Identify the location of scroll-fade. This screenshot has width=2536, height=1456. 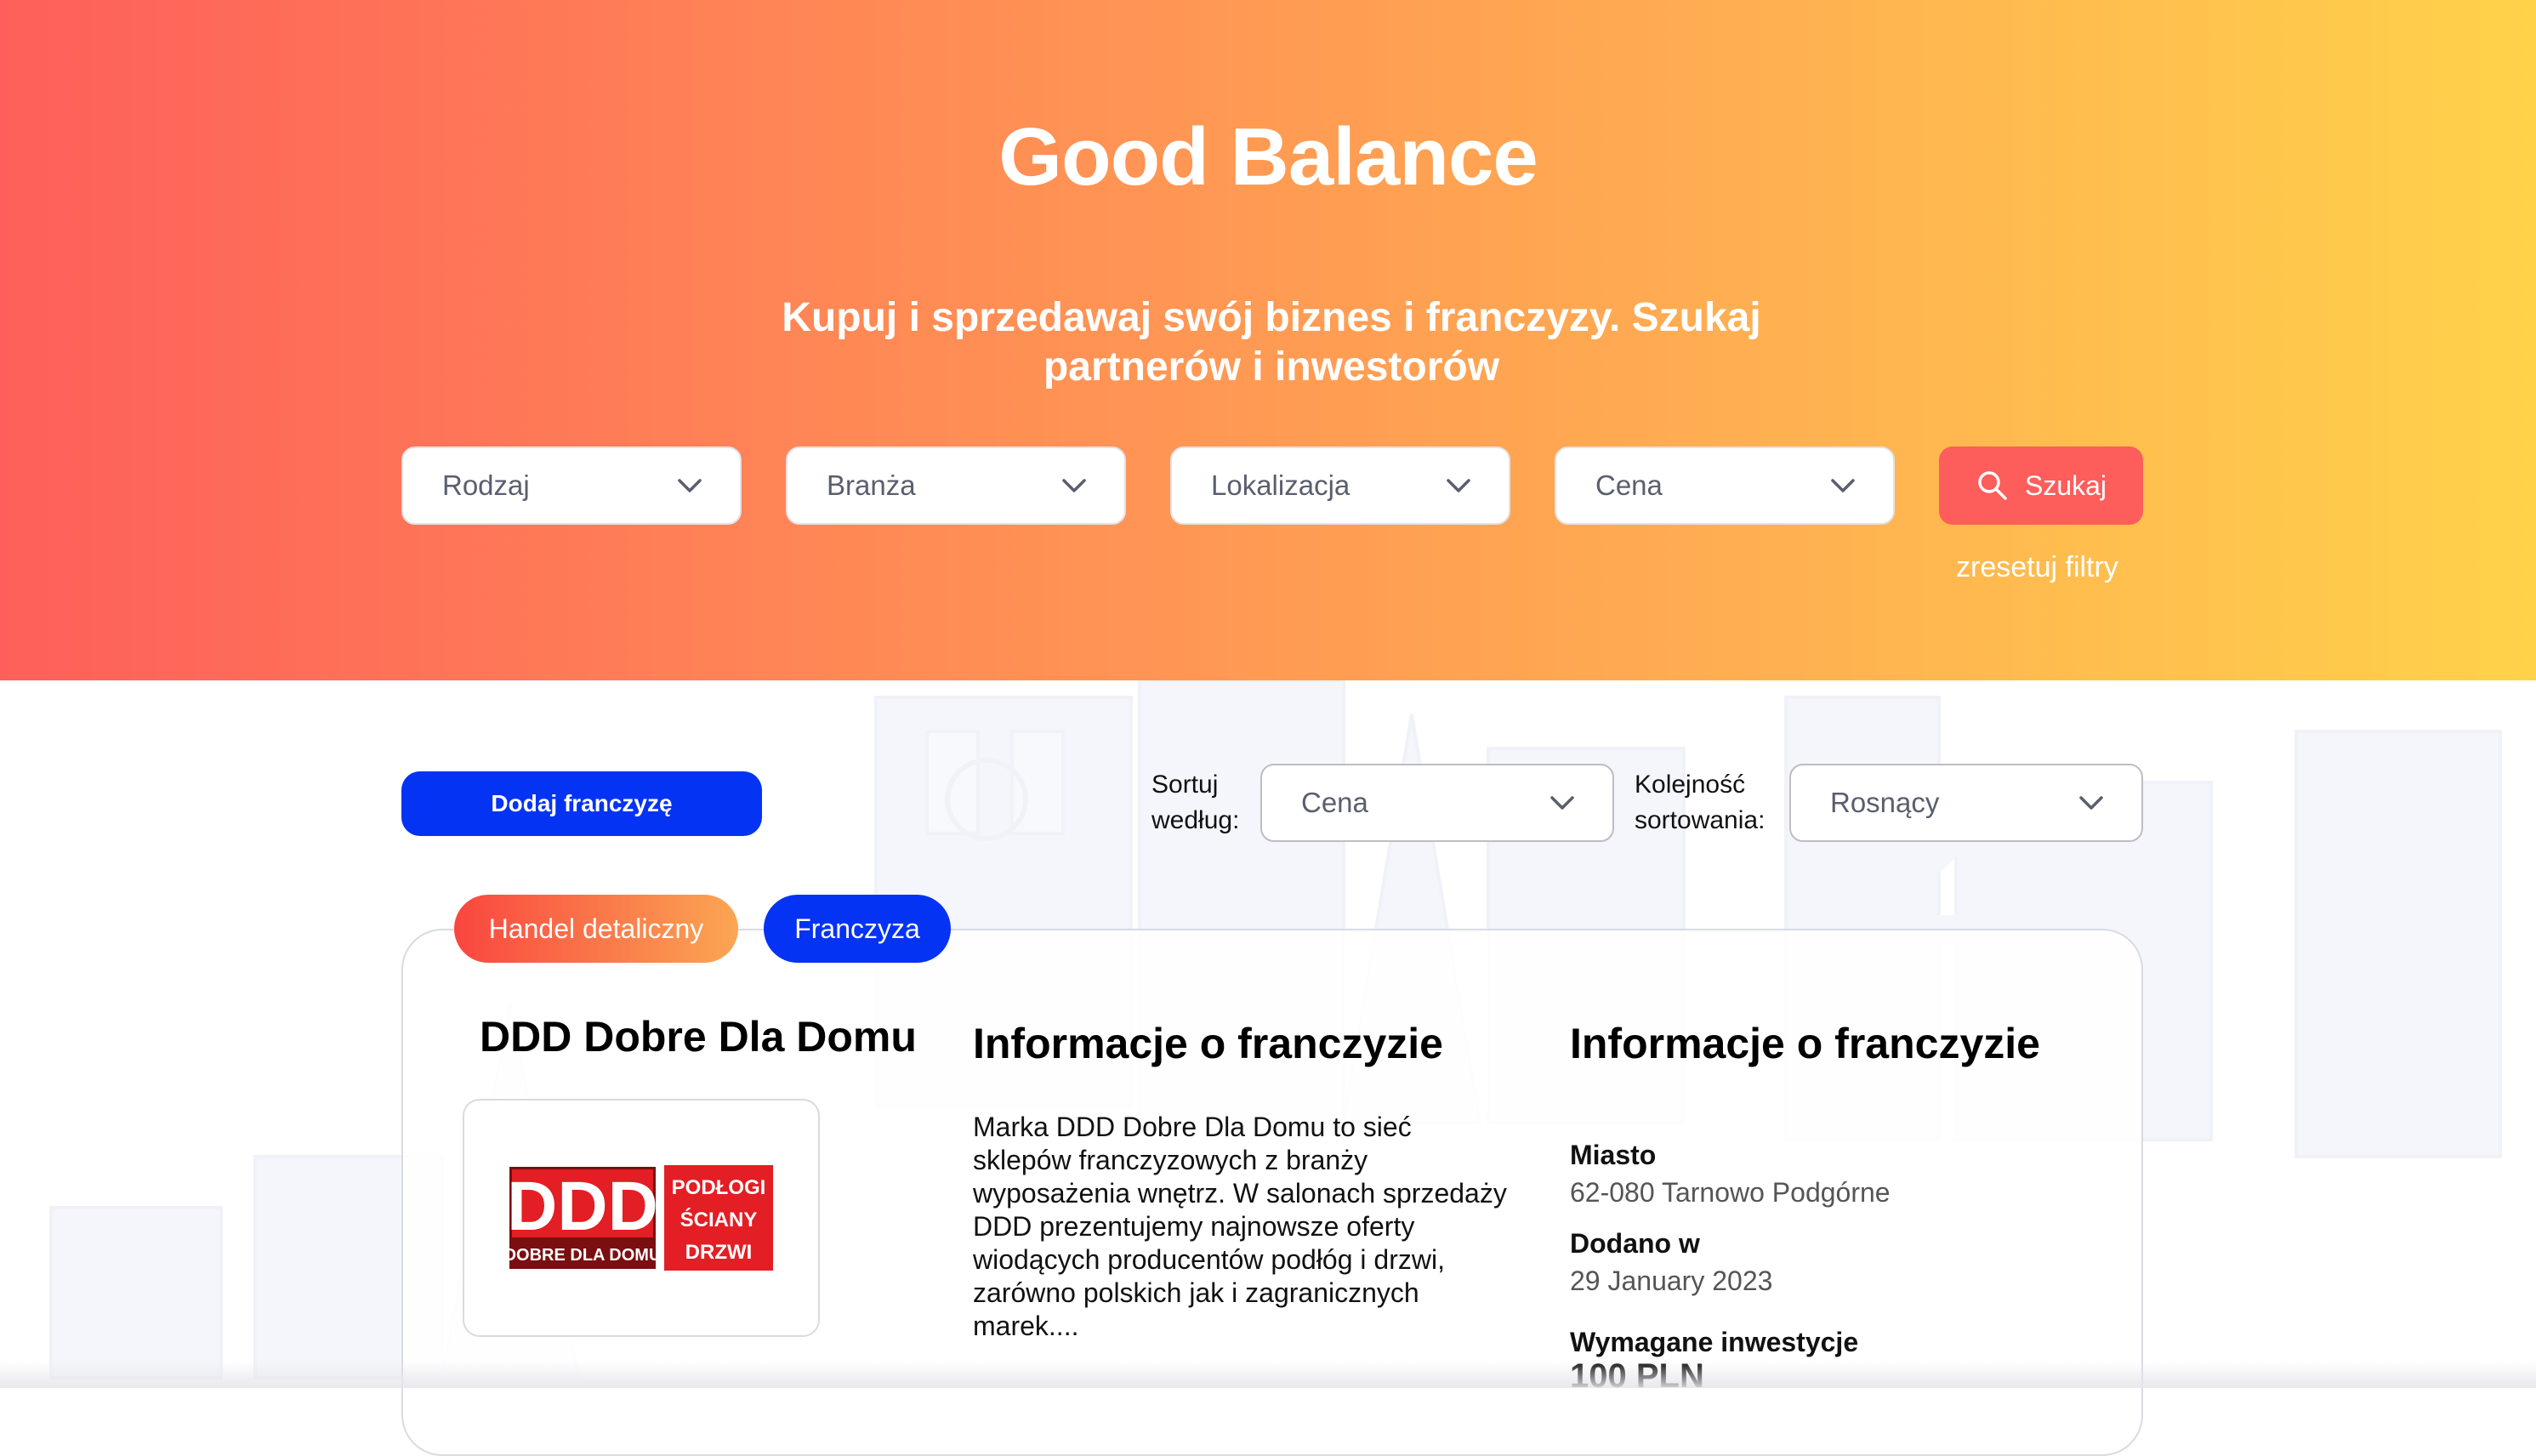
(1268, 1374).